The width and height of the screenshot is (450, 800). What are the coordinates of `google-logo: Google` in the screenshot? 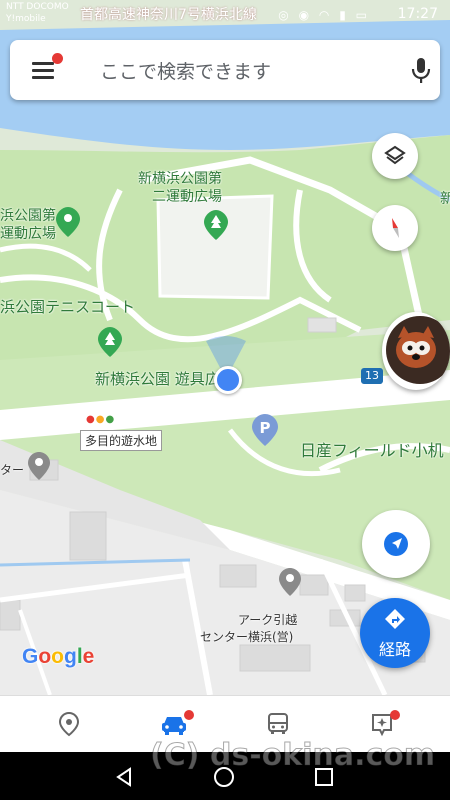 It's located at (58, 657).